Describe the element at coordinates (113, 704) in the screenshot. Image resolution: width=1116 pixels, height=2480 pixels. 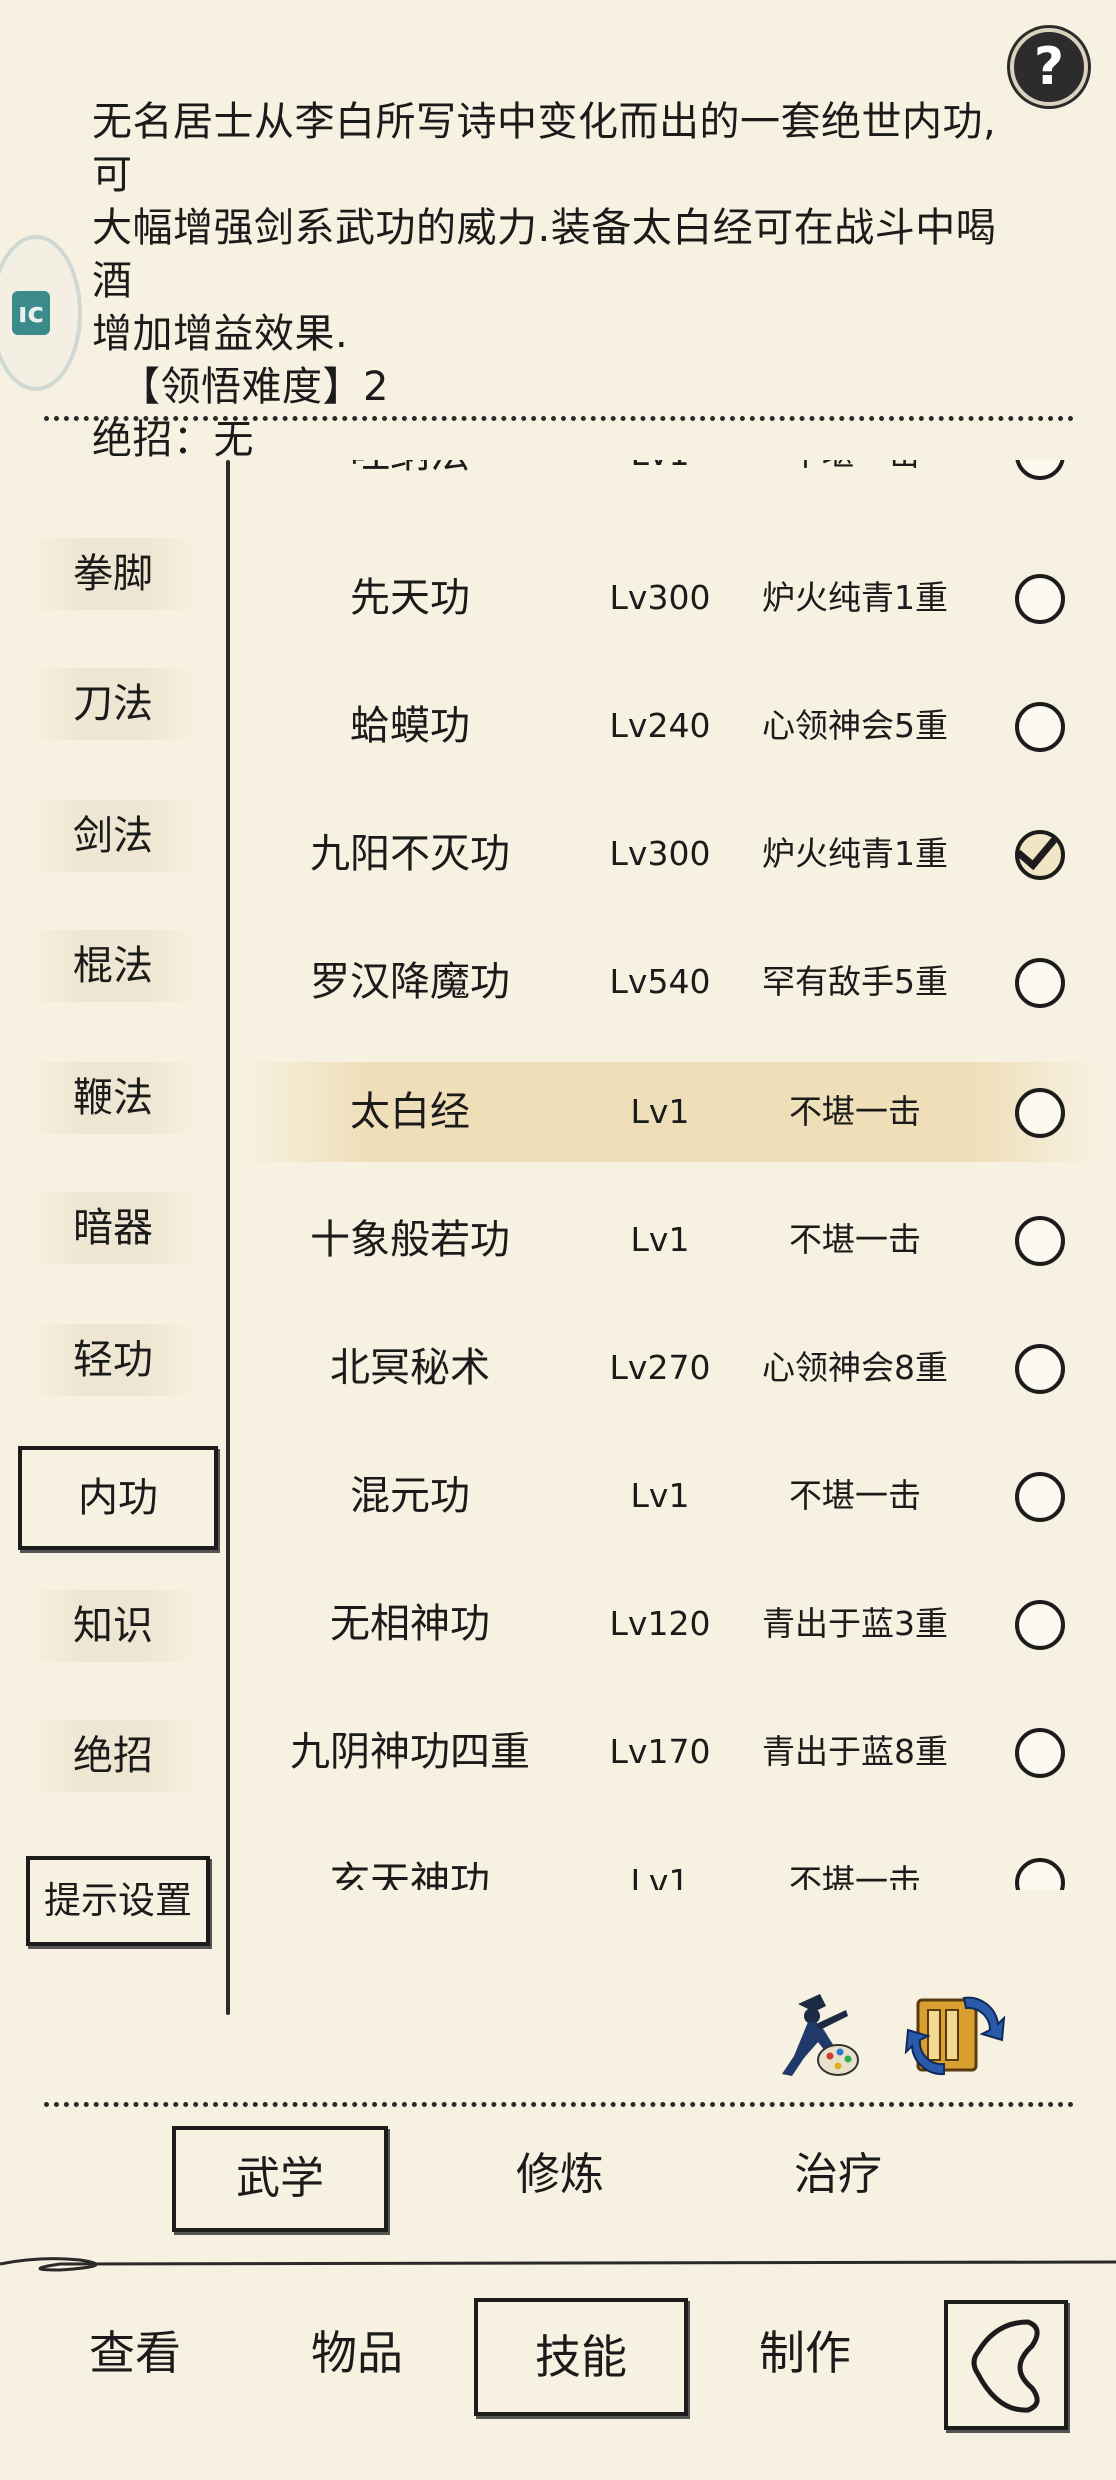
I see `category-blade: 刀法` at that location.